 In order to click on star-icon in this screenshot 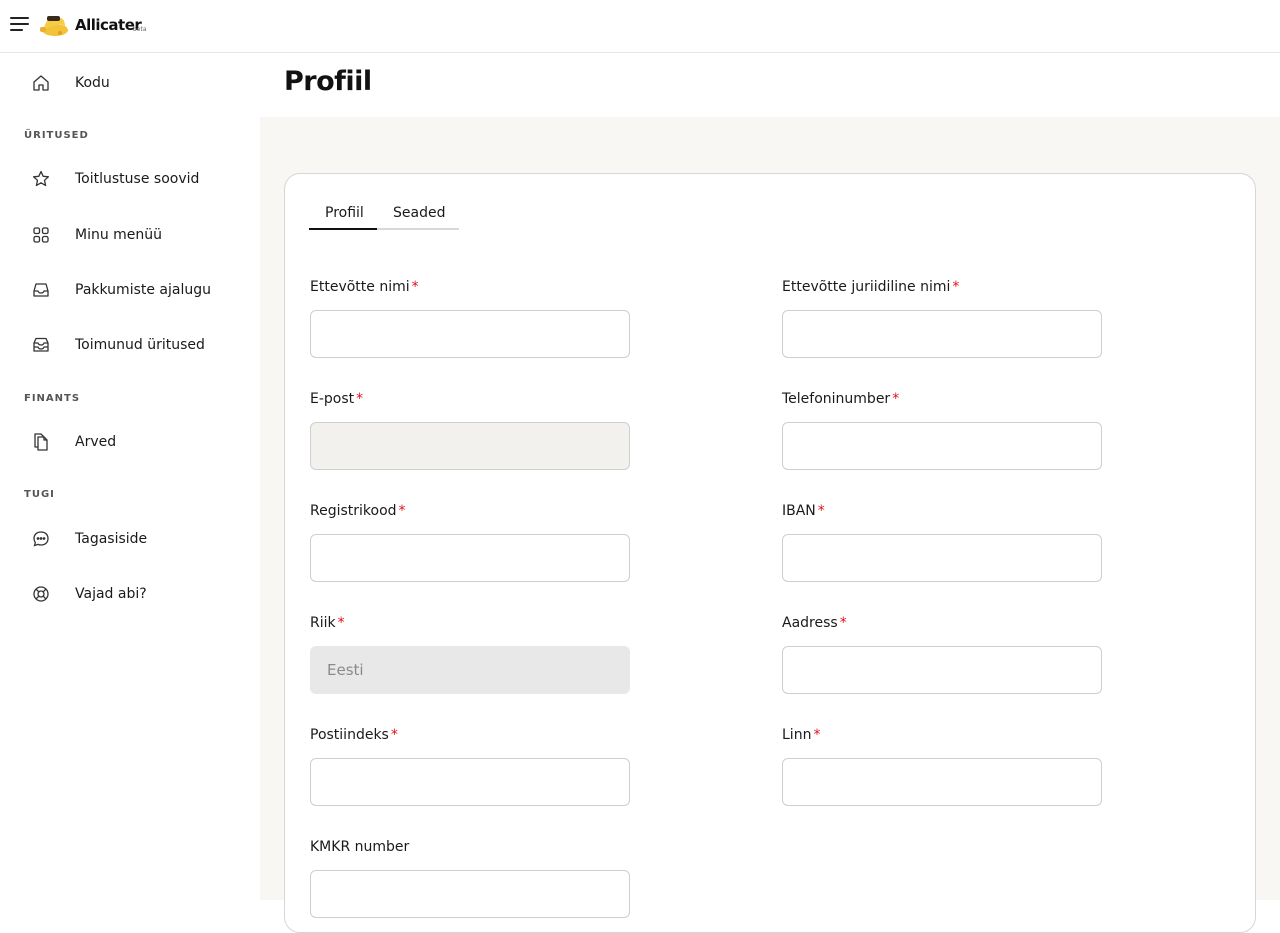, I will do `click(41, 178)`.